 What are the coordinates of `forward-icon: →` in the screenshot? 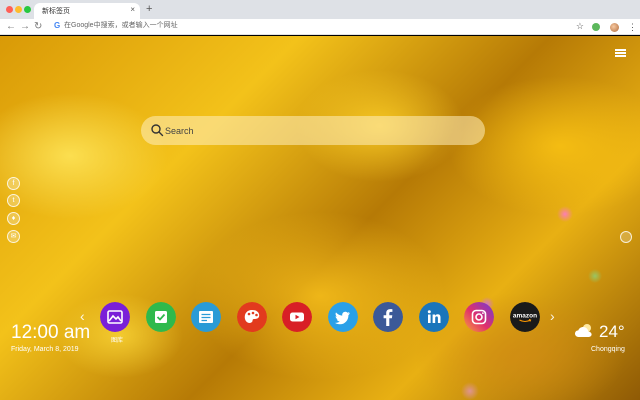 It's located at (25, 27).